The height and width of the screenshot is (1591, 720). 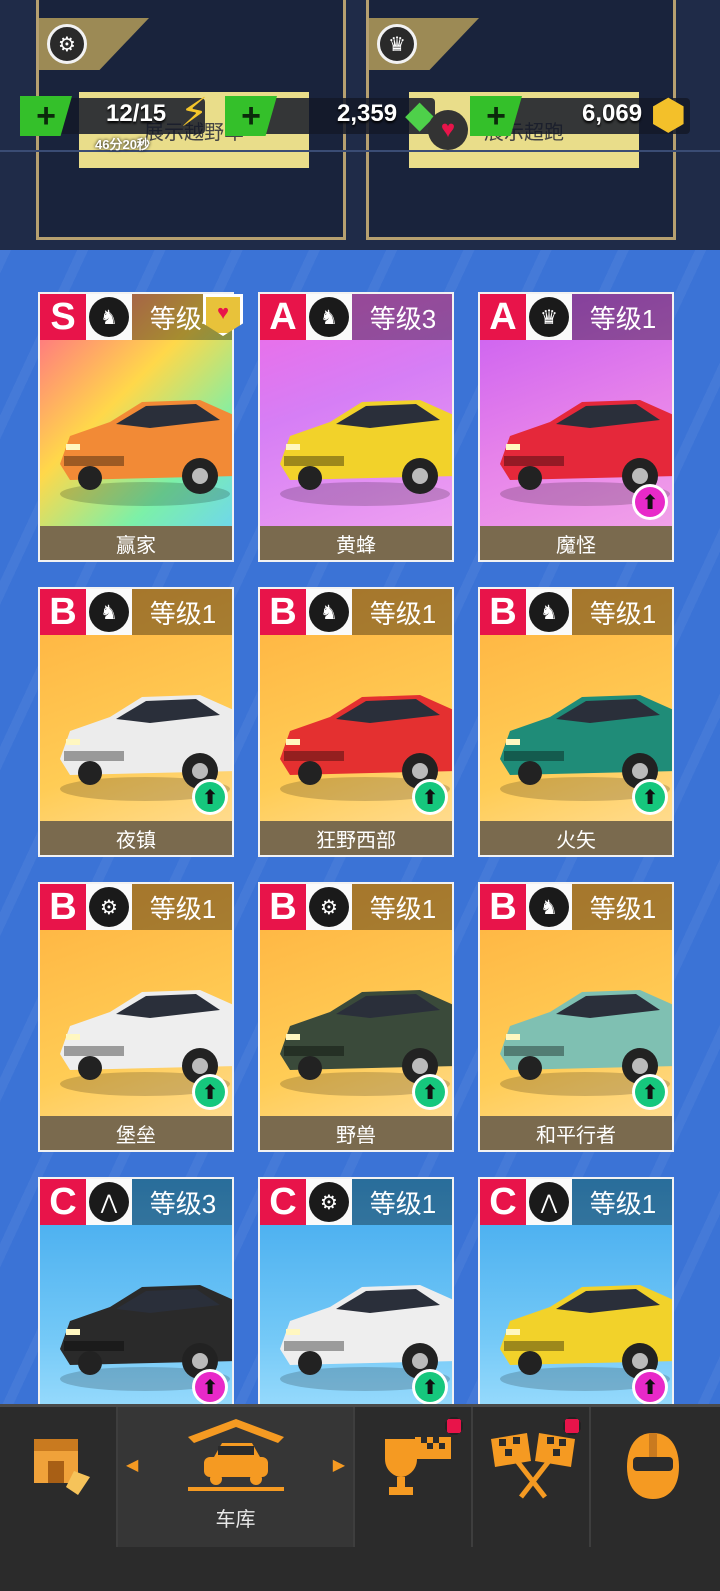 I want to click on race-flags-icon, so click(x=533, y=1466).